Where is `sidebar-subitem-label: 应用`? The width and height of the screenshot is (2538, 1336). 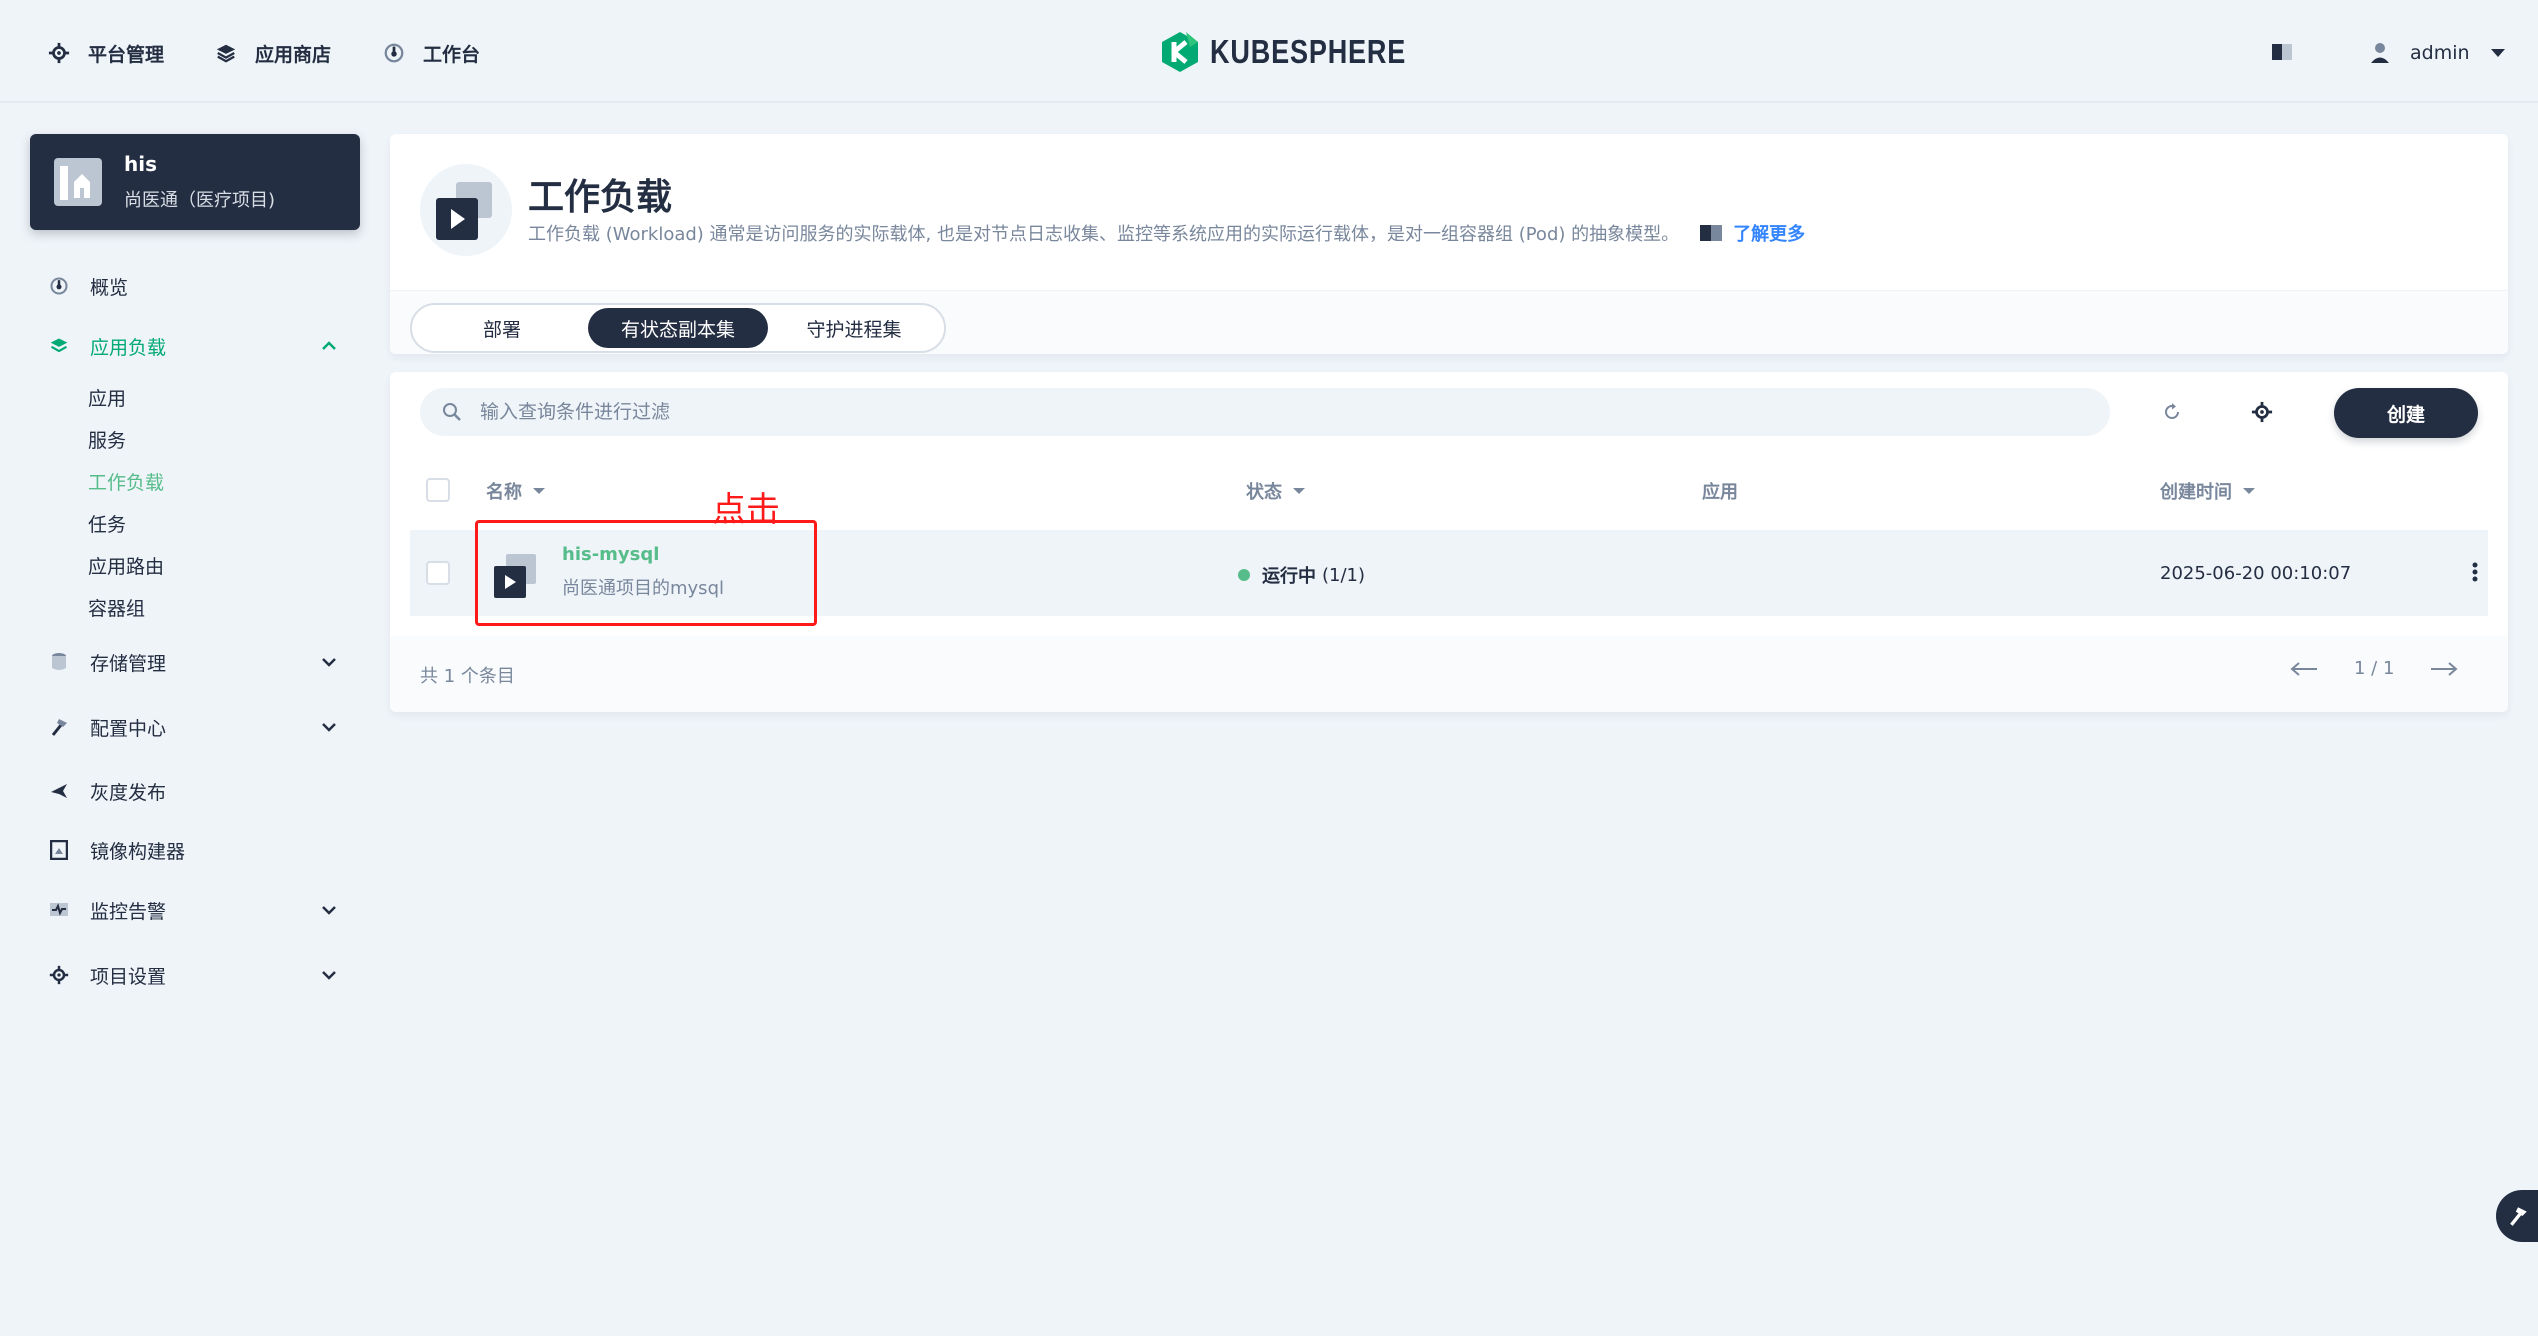 sidebar-subitem-label: 应用 is located at coordinates (107, 398).